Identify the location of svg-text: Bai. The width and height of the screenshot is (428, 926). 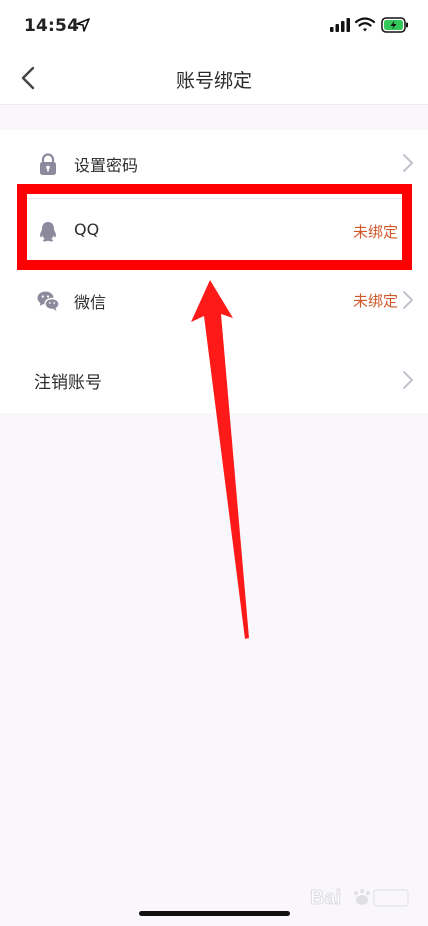
(325, 898).